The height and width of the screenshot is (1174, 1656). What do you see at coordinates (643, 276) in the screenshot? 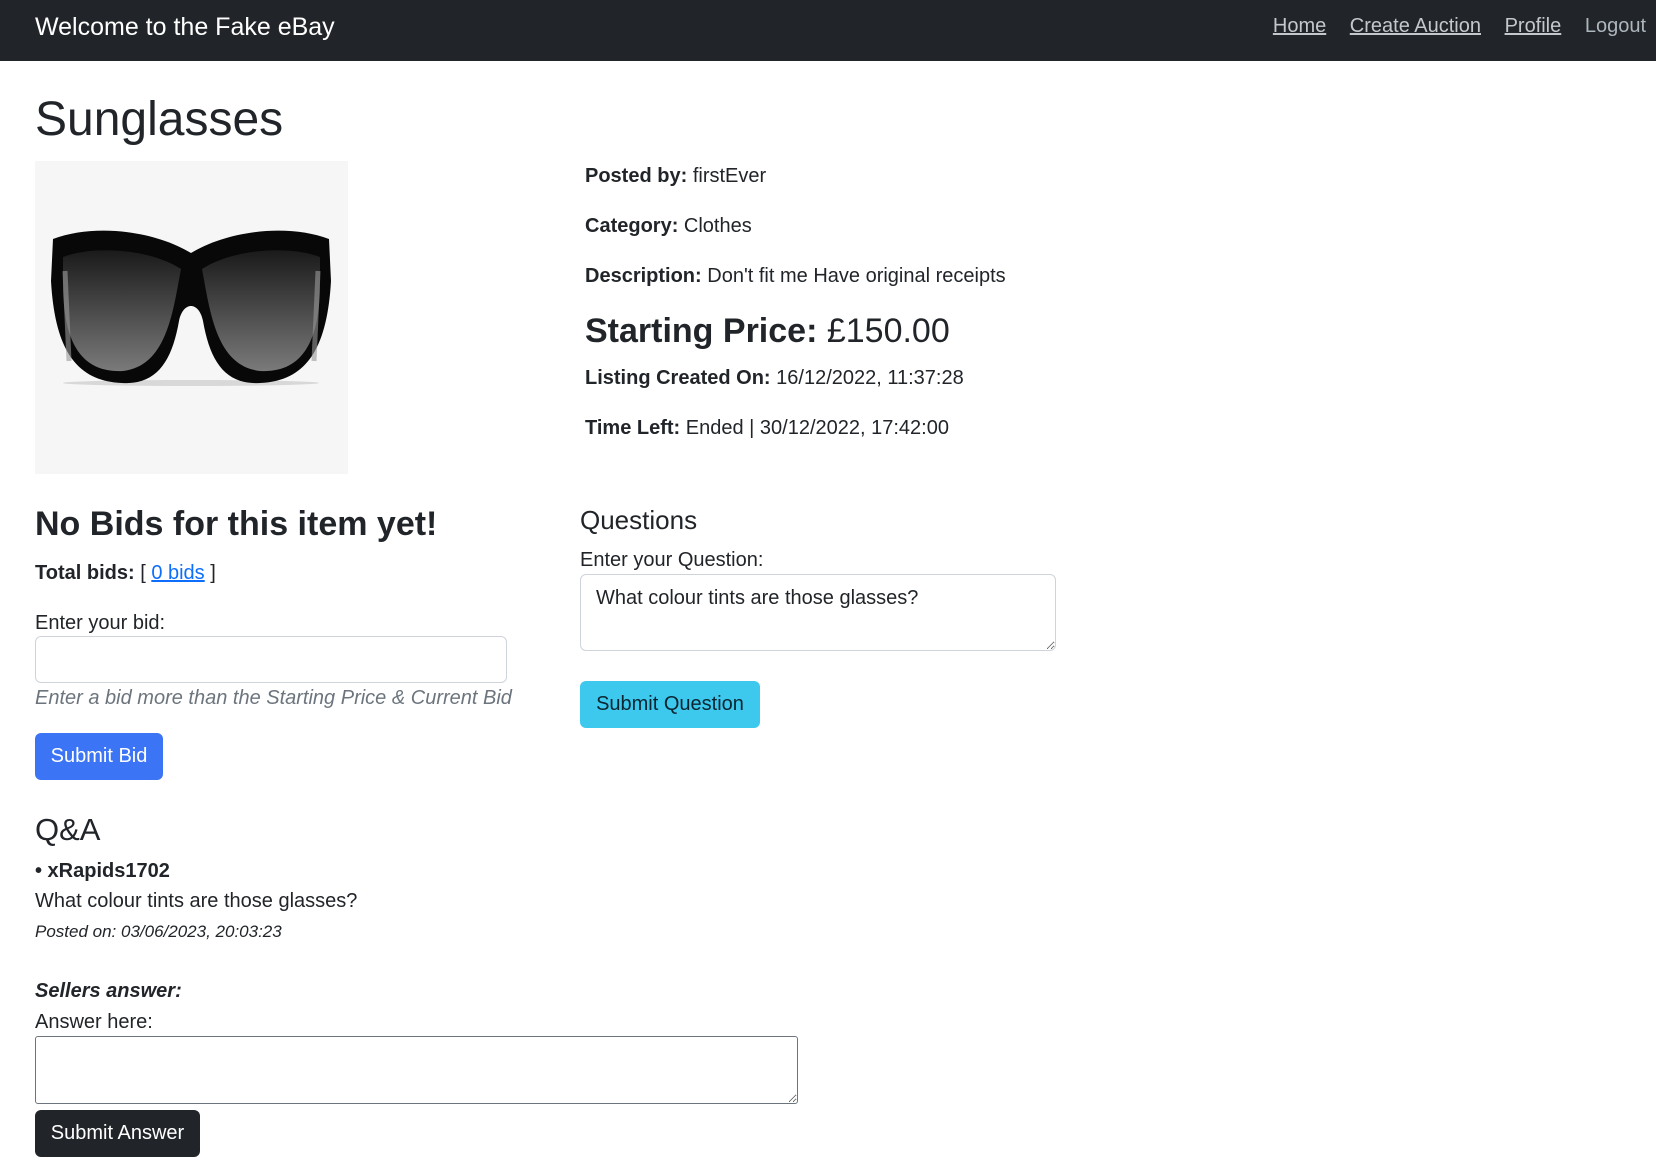
I see `description-label: Description:` at bounding box center [643, 276].